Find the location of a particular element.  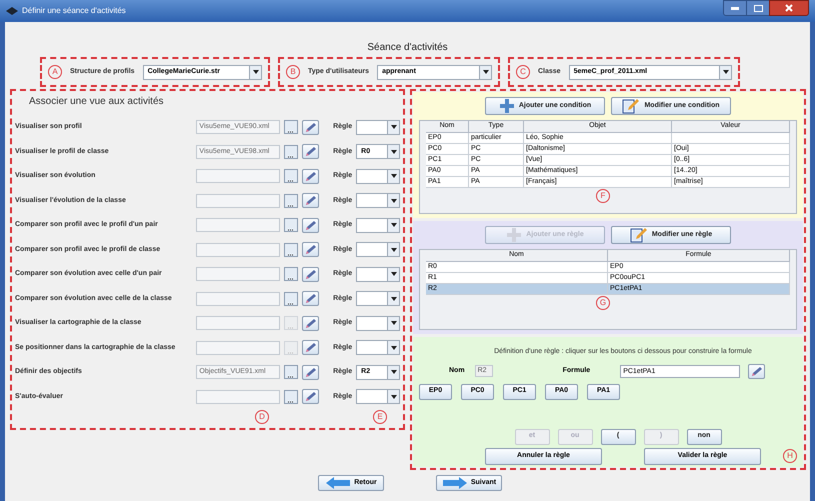

minimize-icon is located at coordinates (735, 8).